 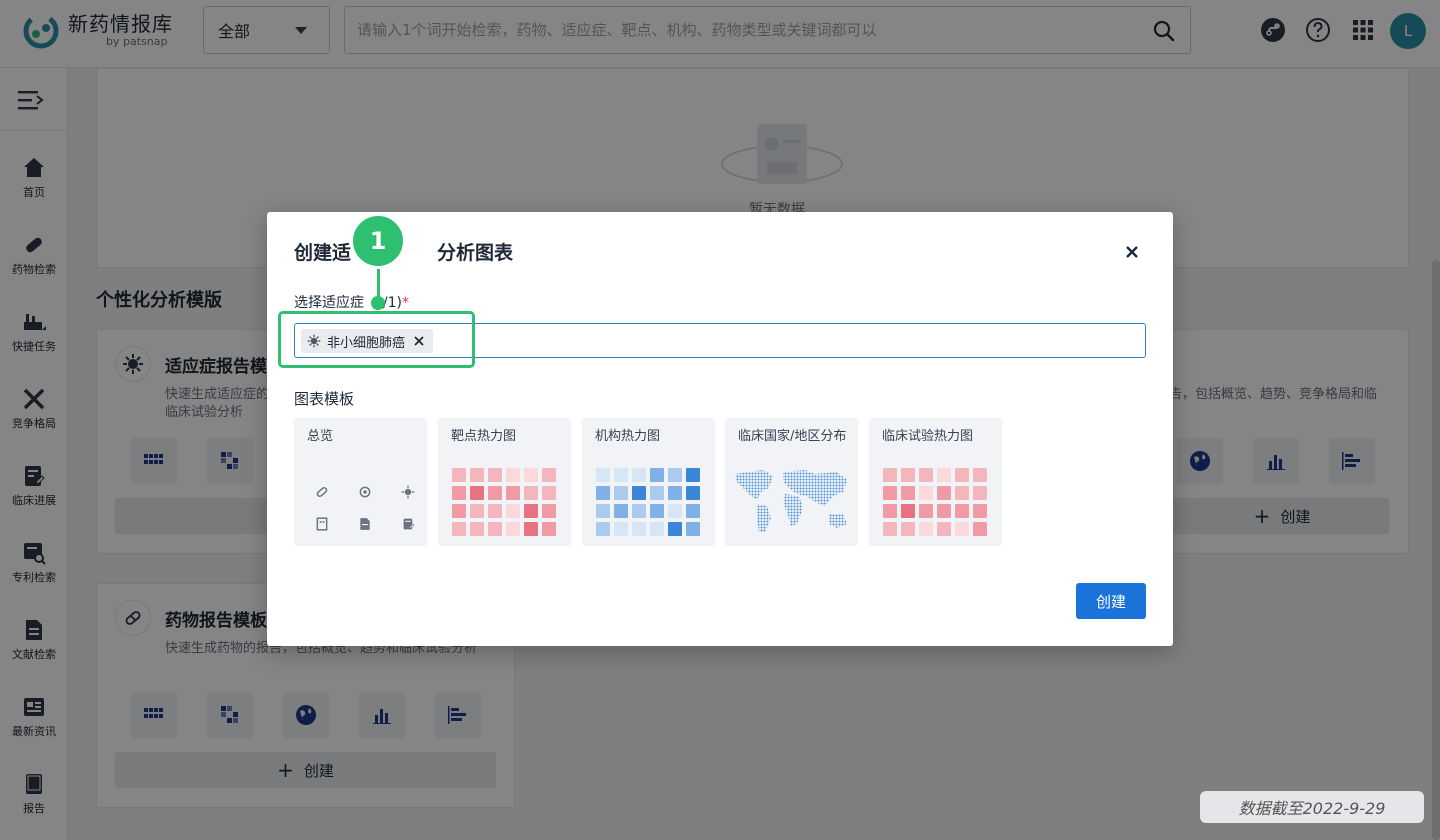 I want to click on data-date-label: 数据截至2022-9-29, so click(x=1312, y=807).